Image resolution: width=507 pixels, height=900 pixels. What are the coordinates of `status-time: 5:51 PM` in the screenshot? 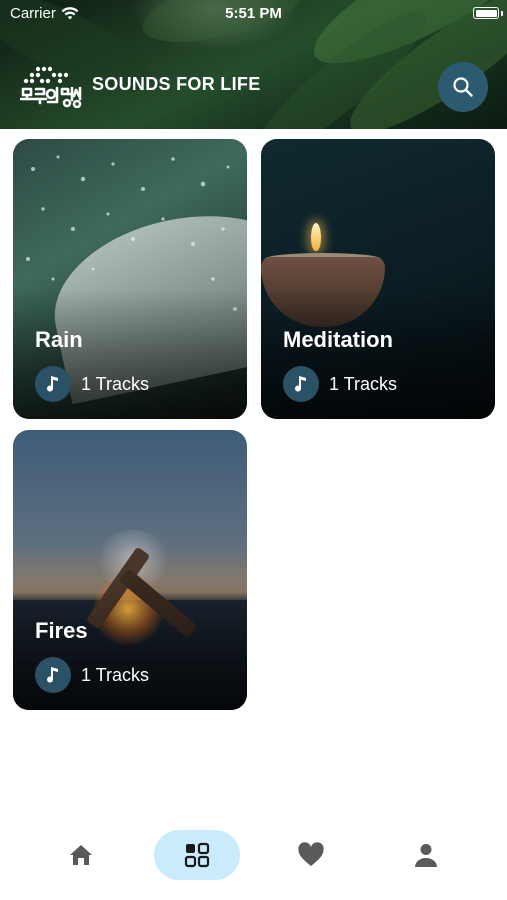 It's located at (253, 13).